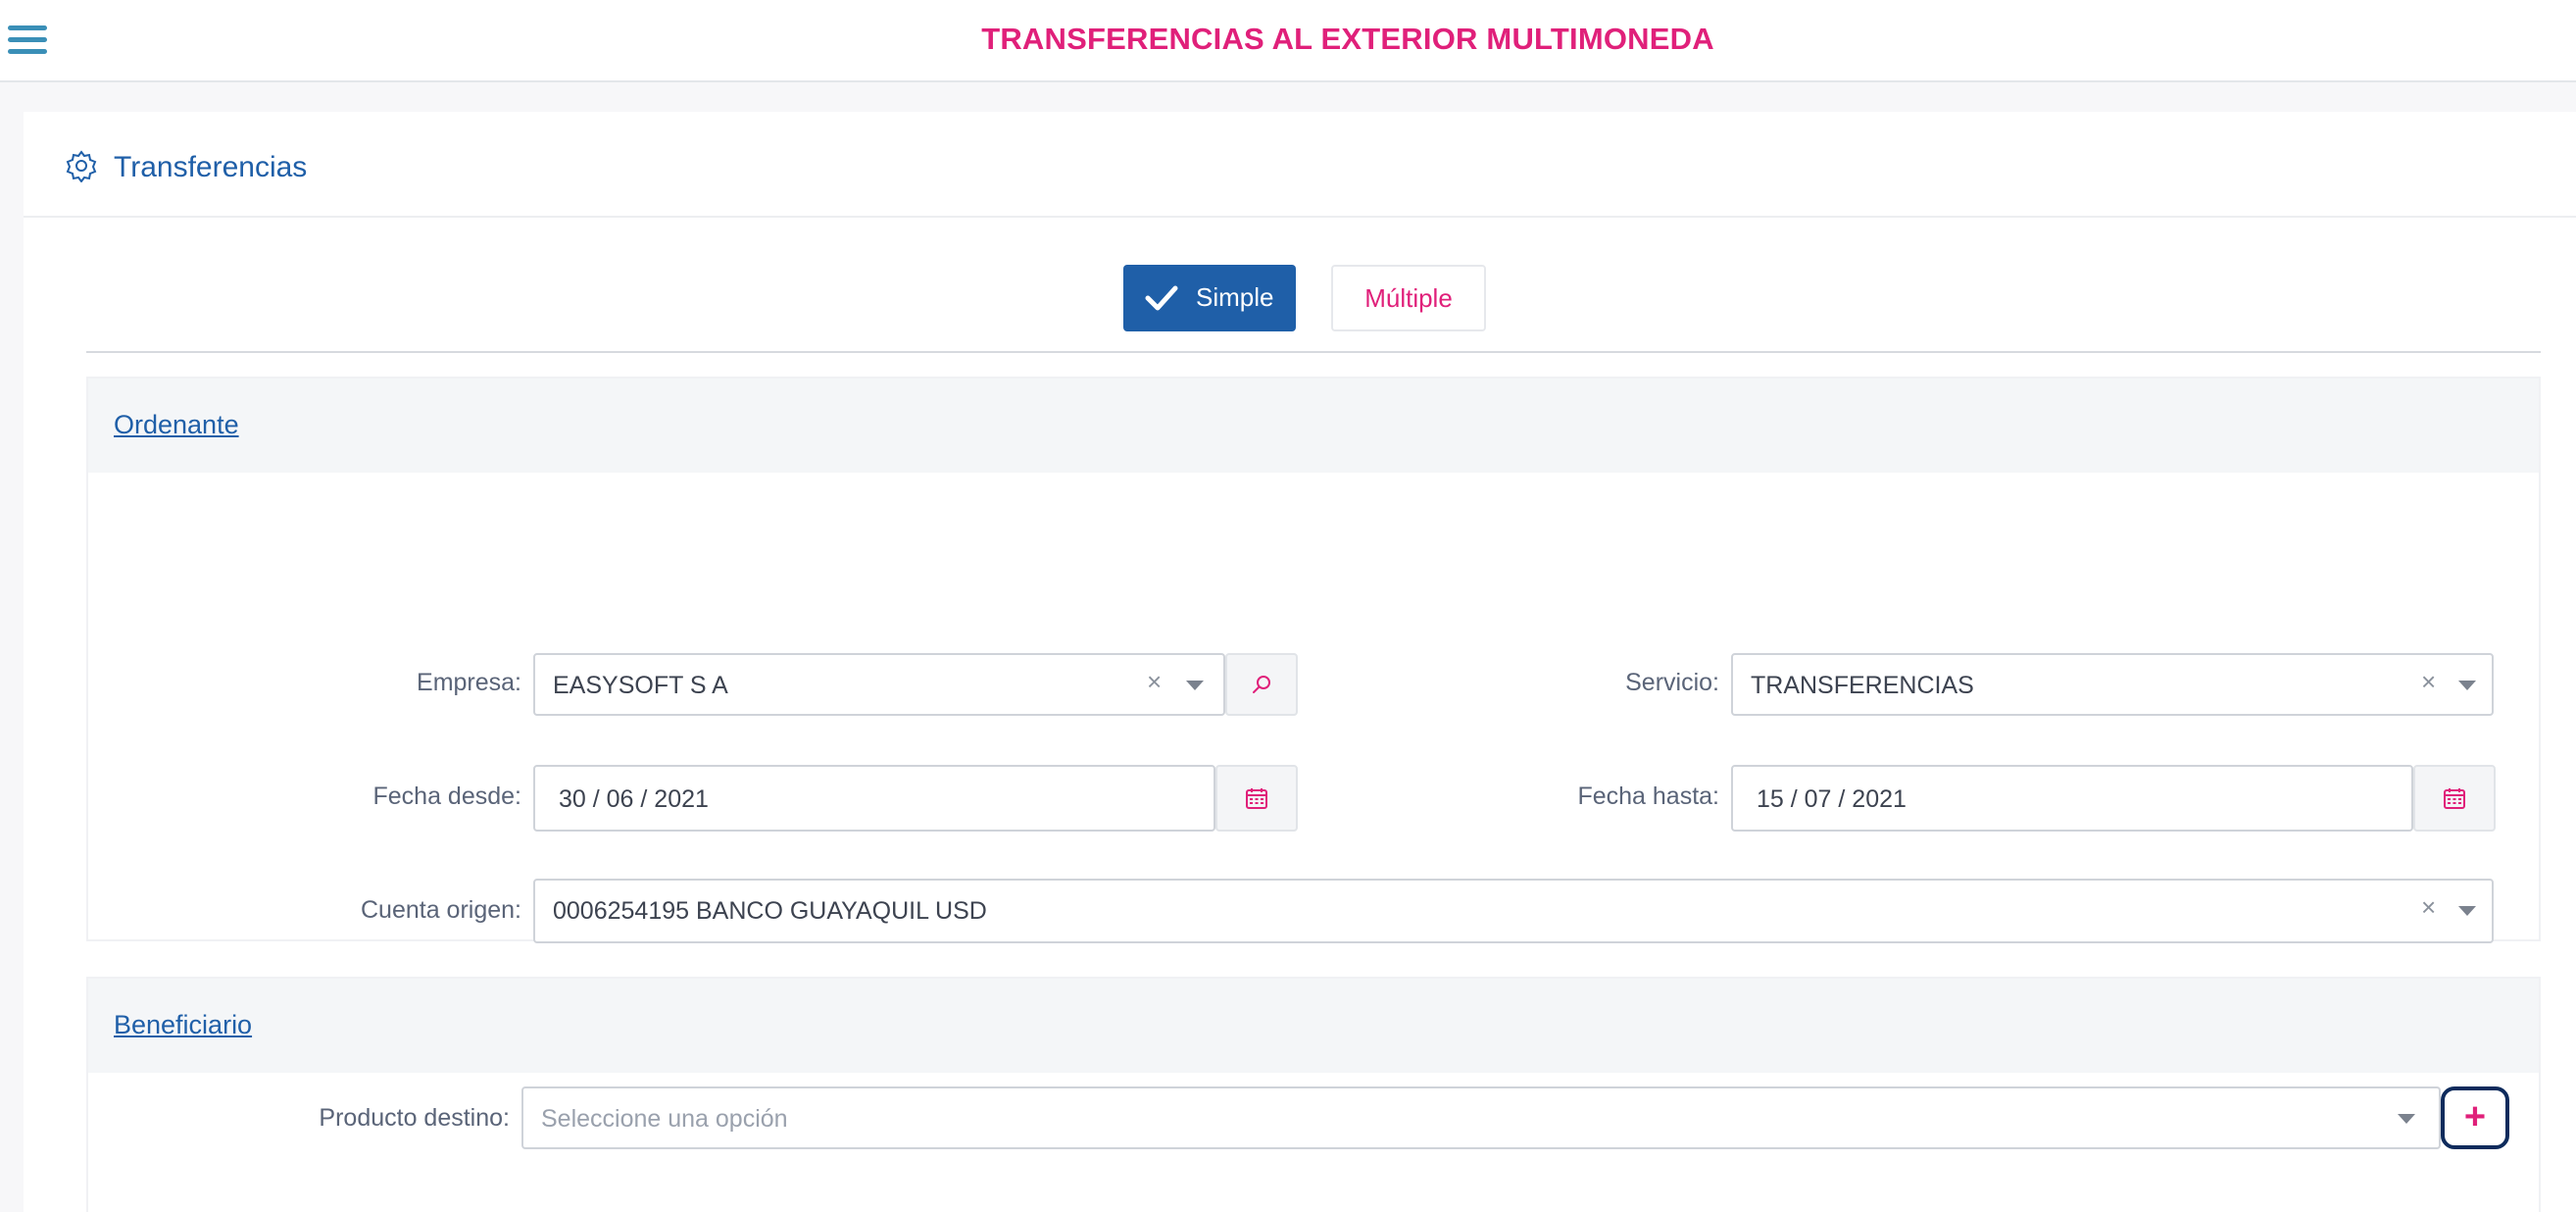 Image resolution: width=2576 pixels, height=1212 pixels. What do you see at coordinates (1513, 911) in the screenshot?
I see `cuenta-origen-select: 0006254195 BANCO GUAYAQUIL USD ×` at bounding box center [1513, 911].